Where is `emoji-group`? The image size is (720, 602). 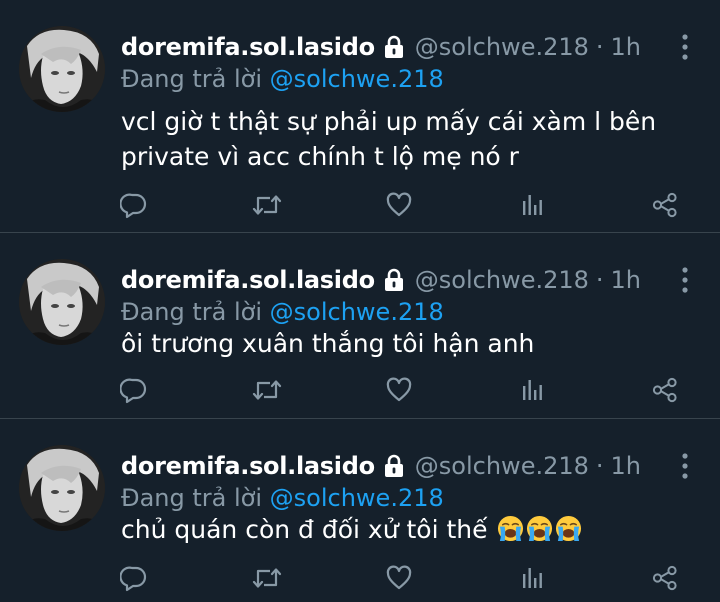
emoji-group is located at coordinates (538, 529).